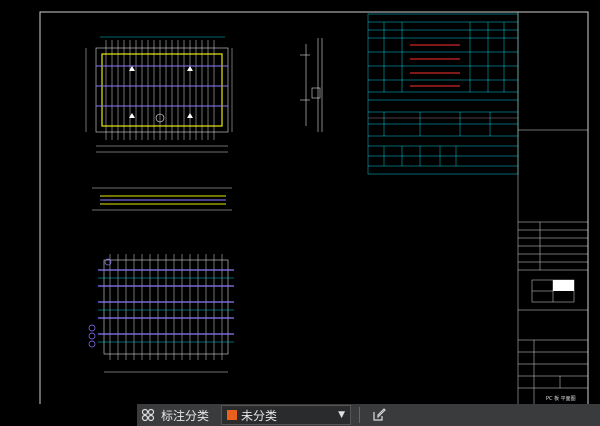 The image size is (600, 426). Describe the element at coordinates (259, 415) in the screenshot. I see `category-value: 未分类` at that location.